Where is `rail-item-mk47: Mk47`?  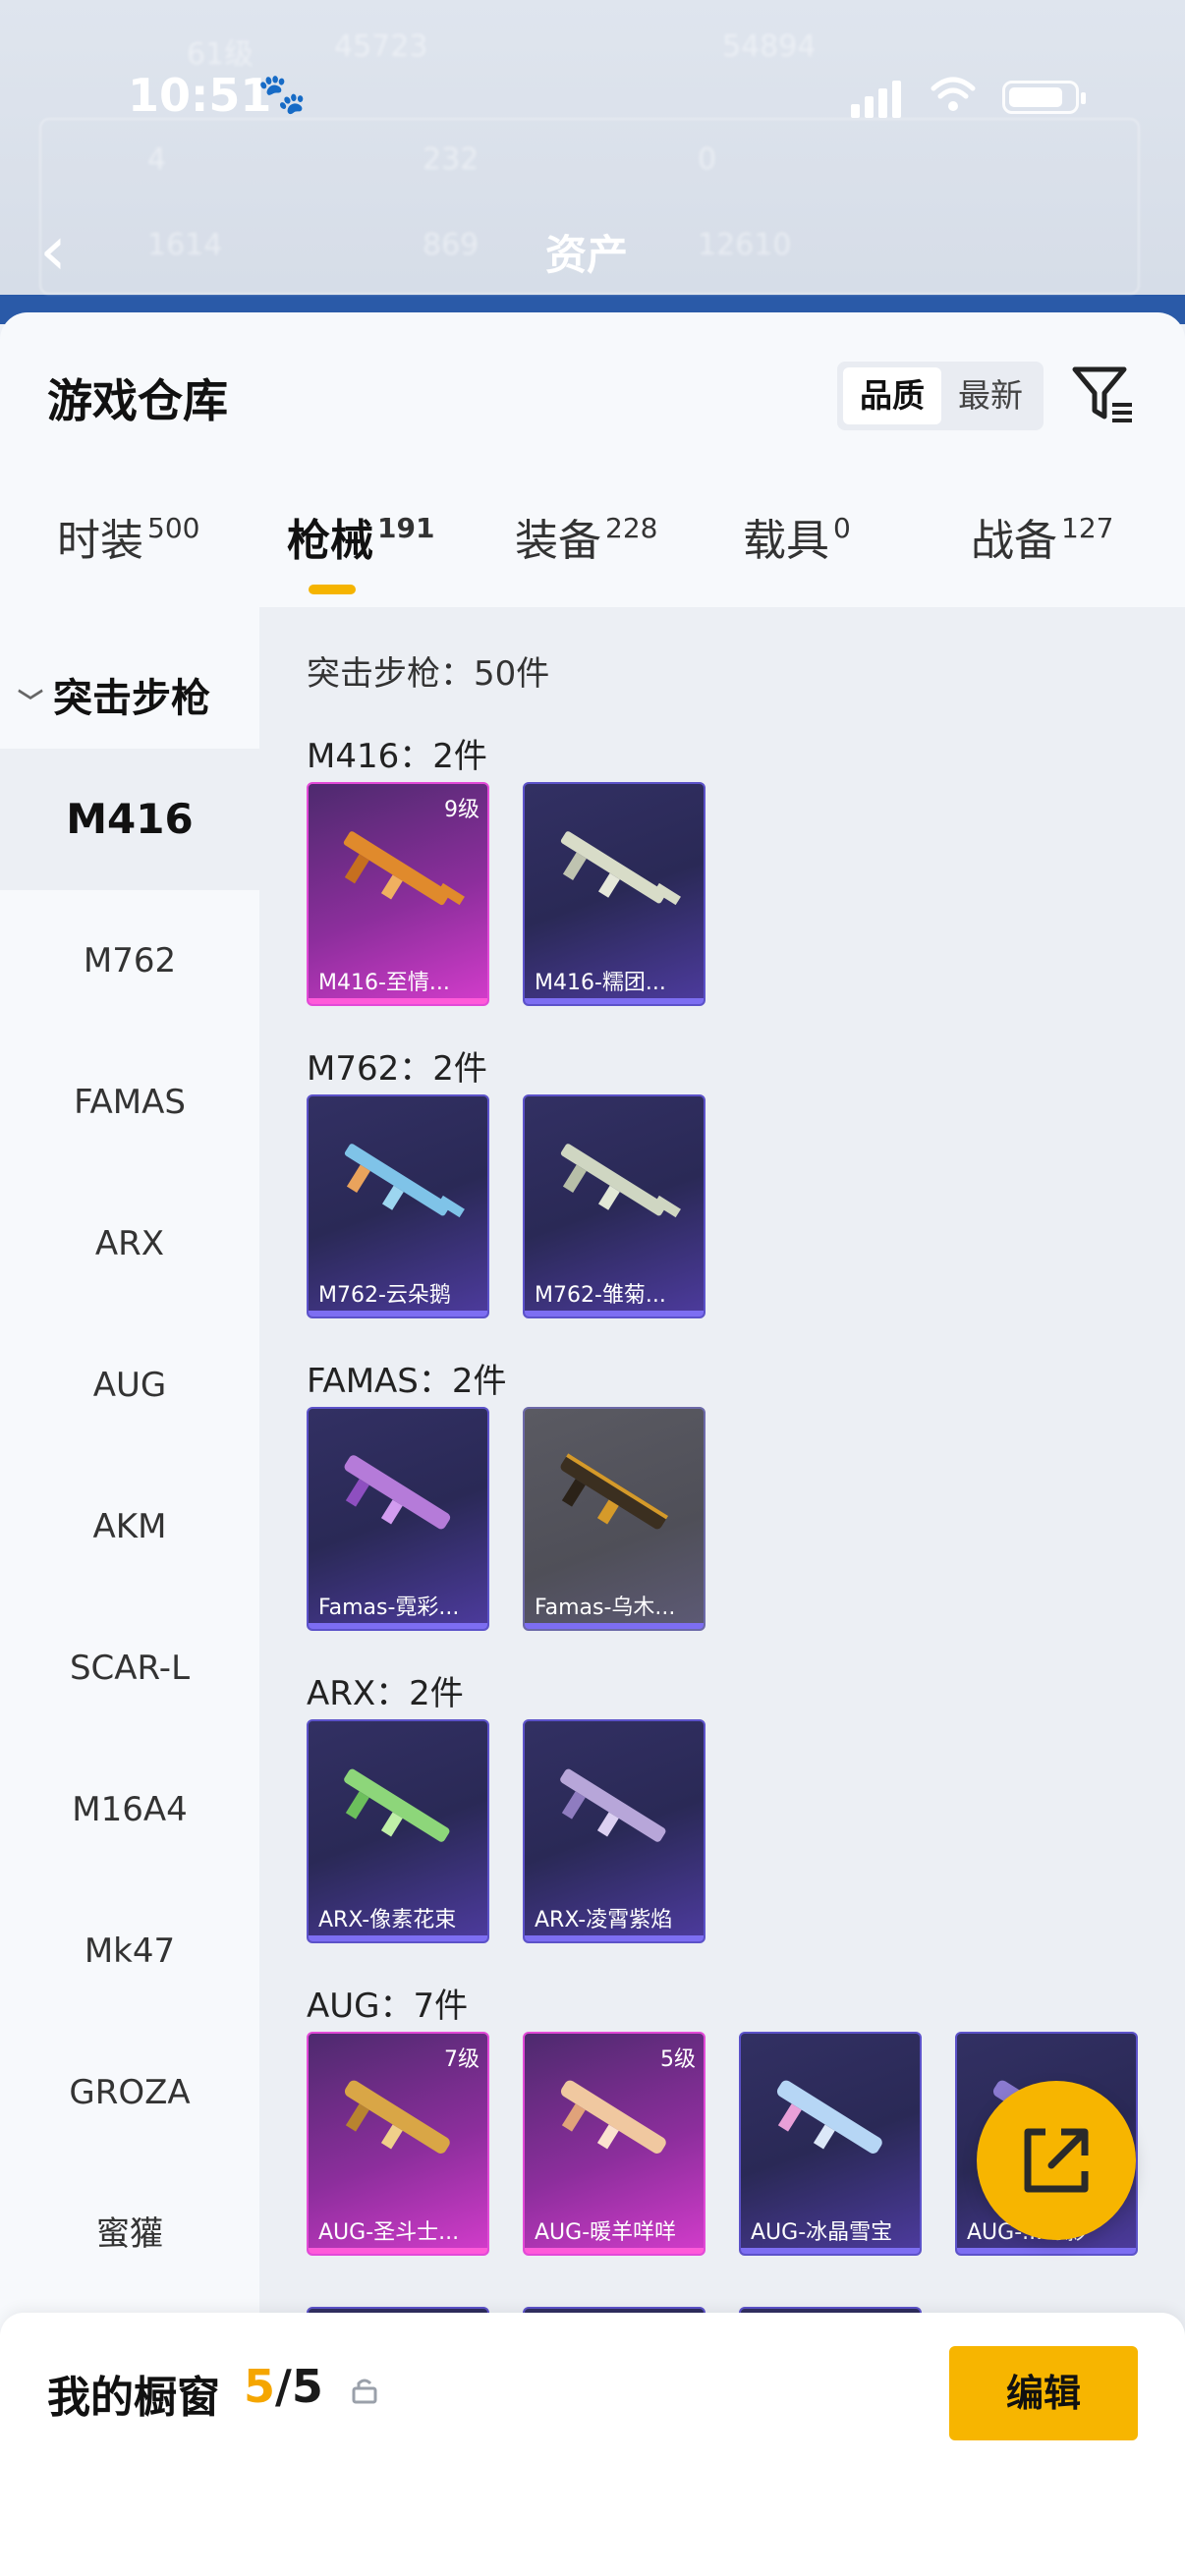
rail-item-mk47: Mk47 is located at coordinates (130, 1951).